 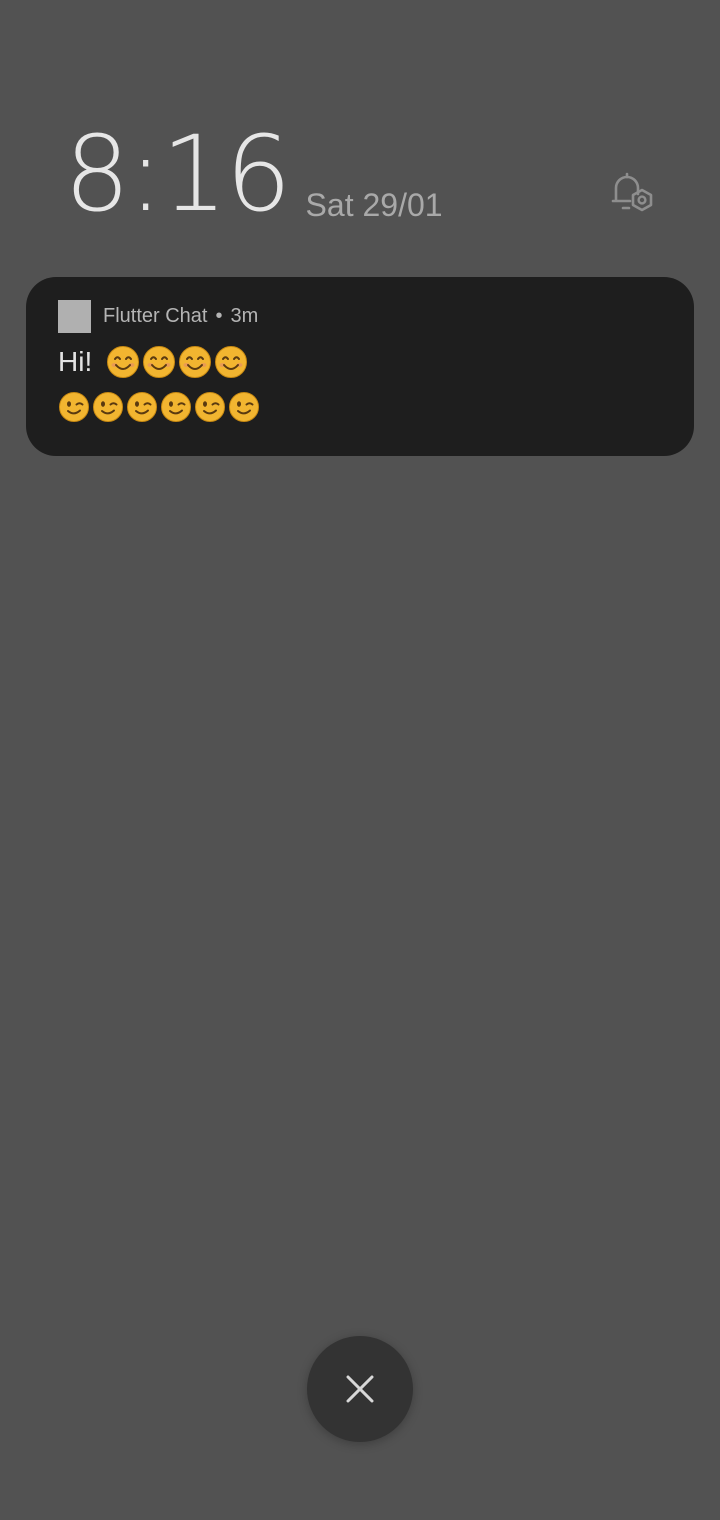 I want to click on app-icon, so click(x=74, y=316).